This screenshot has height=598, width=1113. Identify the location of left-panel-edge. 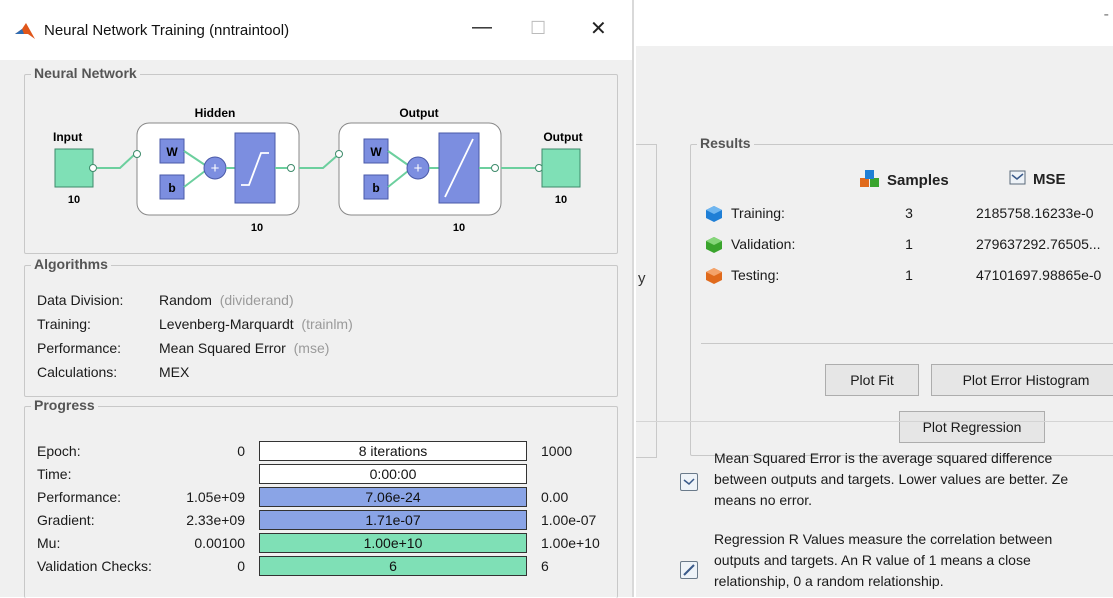
(646, 301).